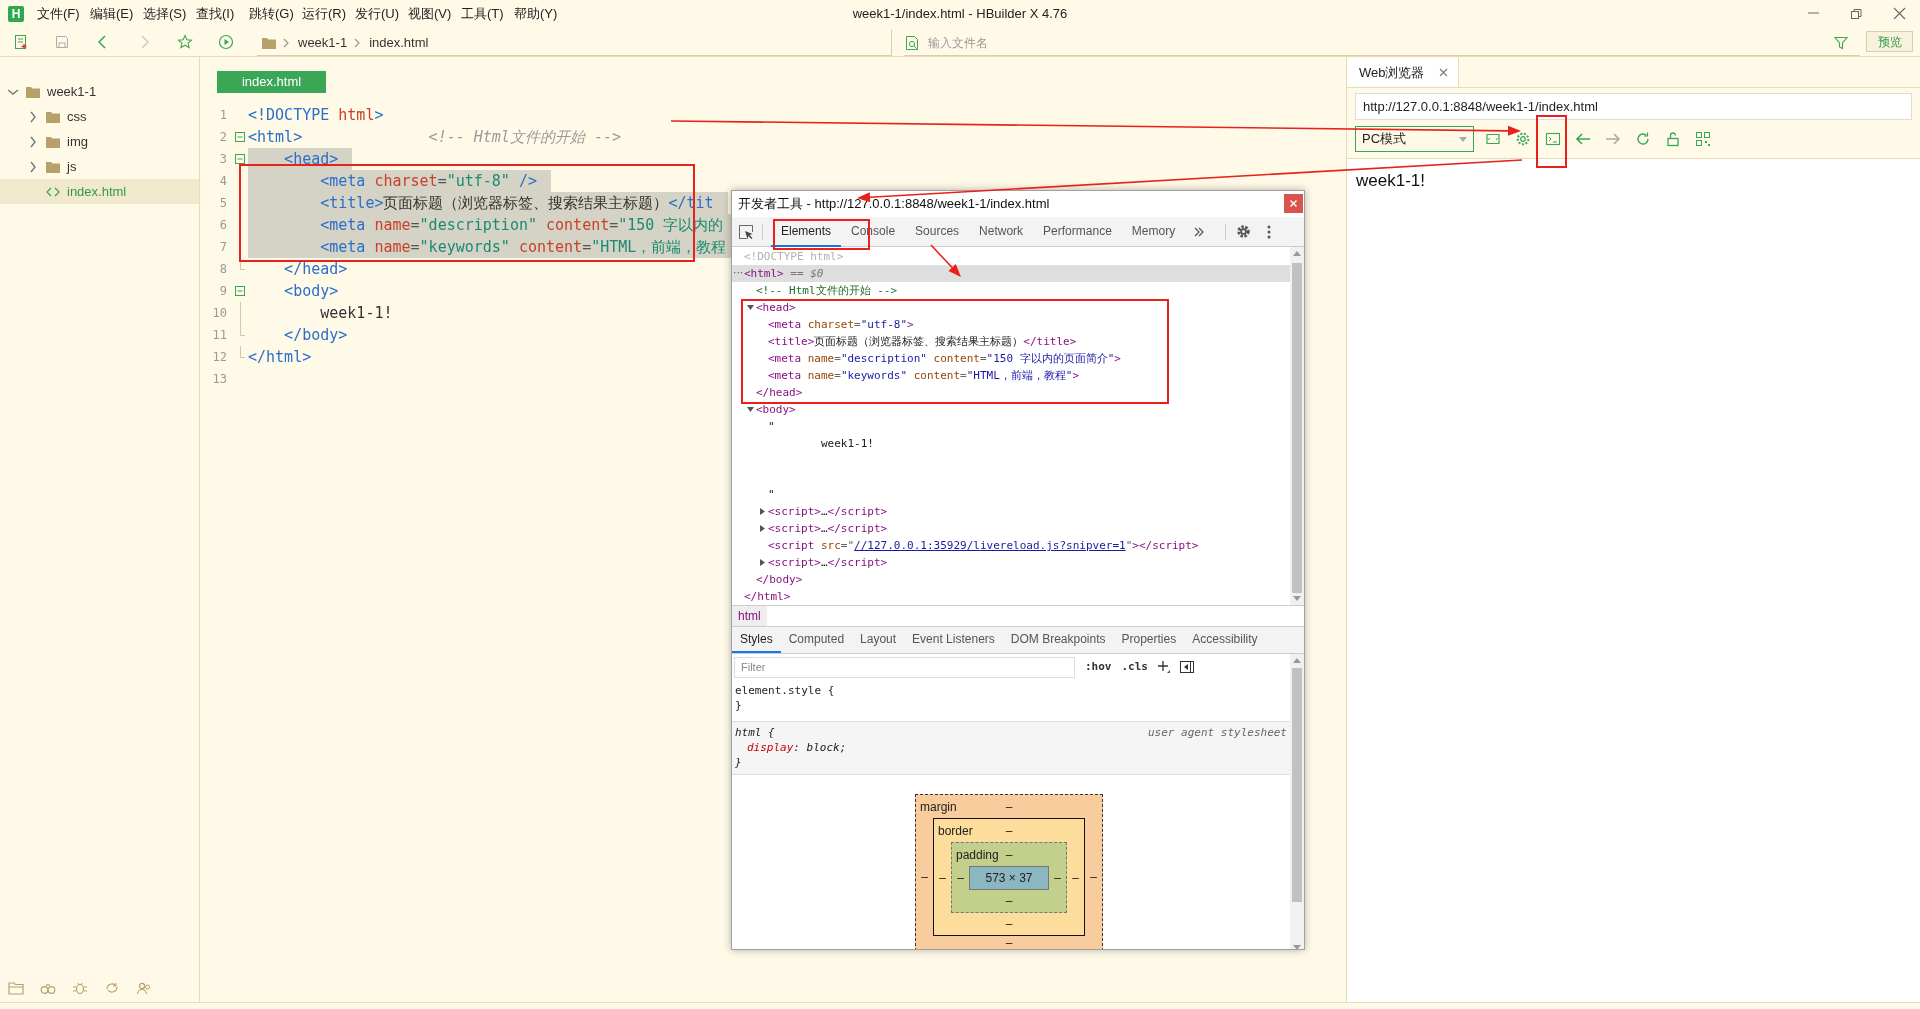 This screenshot has width=1920, height=1009. I want to click on dom-node: <meta charset="utf-8">, so click(841, 324).